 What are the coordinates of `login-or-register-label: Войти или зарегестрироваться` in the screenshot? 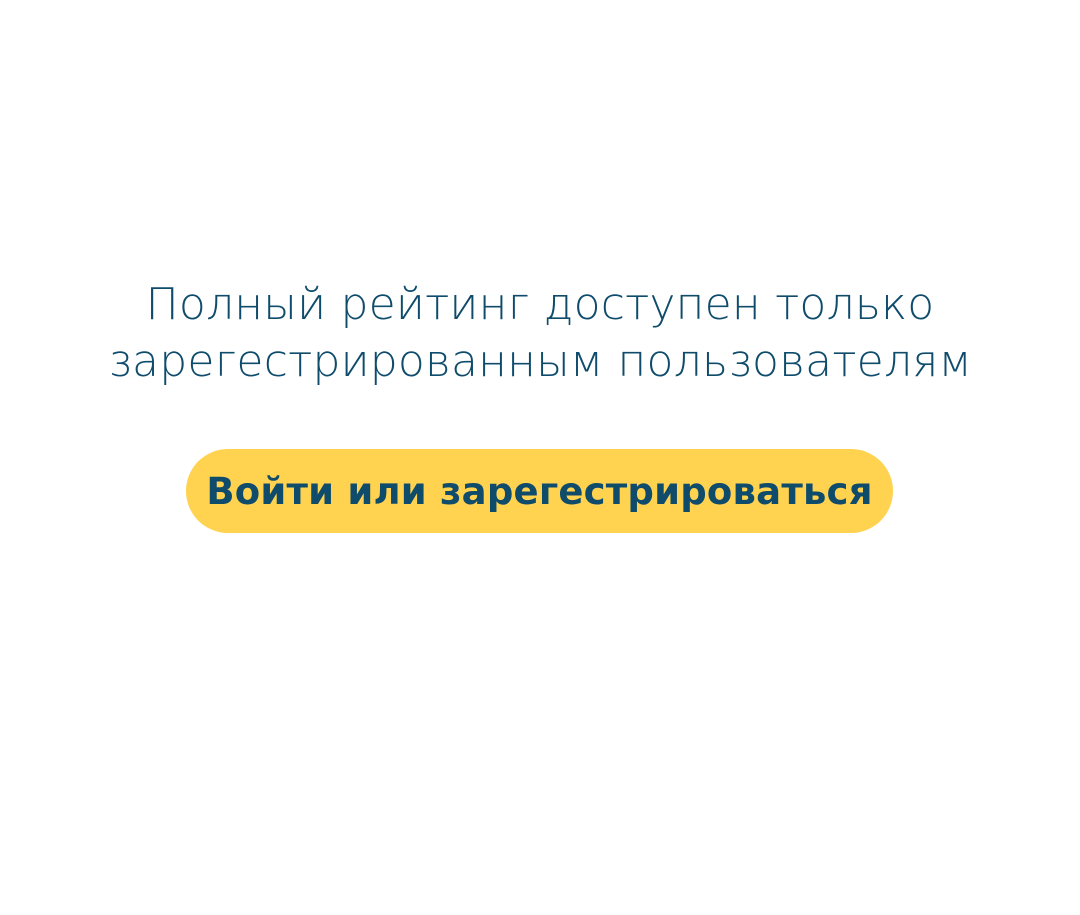 It's located at (539, 491).